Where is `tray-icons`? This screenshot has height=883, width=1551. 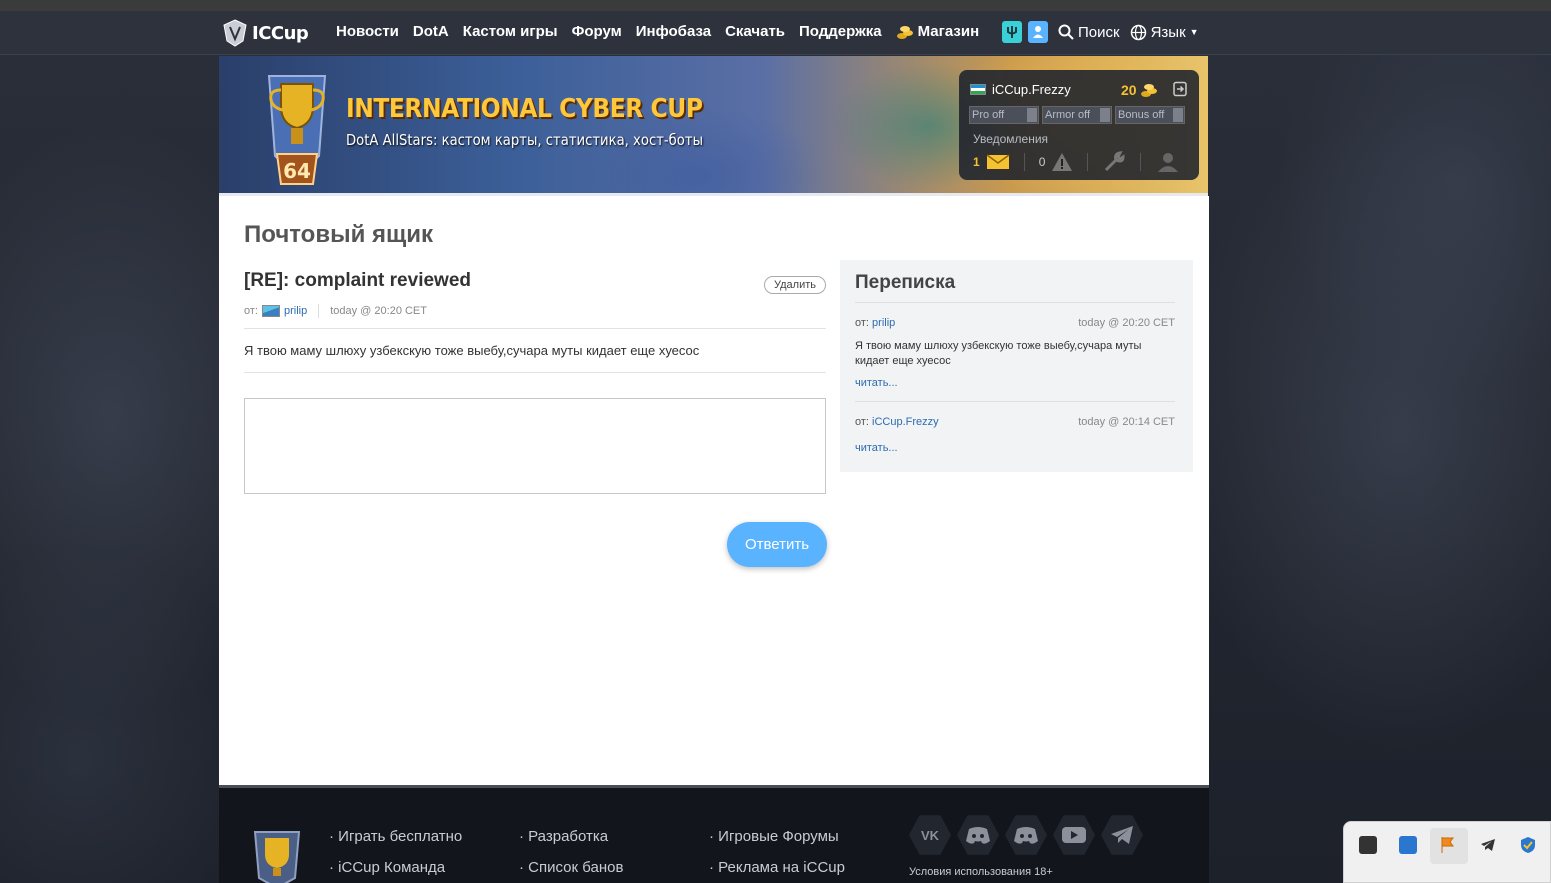 tray-icons is located at coordinates (1448, 845).